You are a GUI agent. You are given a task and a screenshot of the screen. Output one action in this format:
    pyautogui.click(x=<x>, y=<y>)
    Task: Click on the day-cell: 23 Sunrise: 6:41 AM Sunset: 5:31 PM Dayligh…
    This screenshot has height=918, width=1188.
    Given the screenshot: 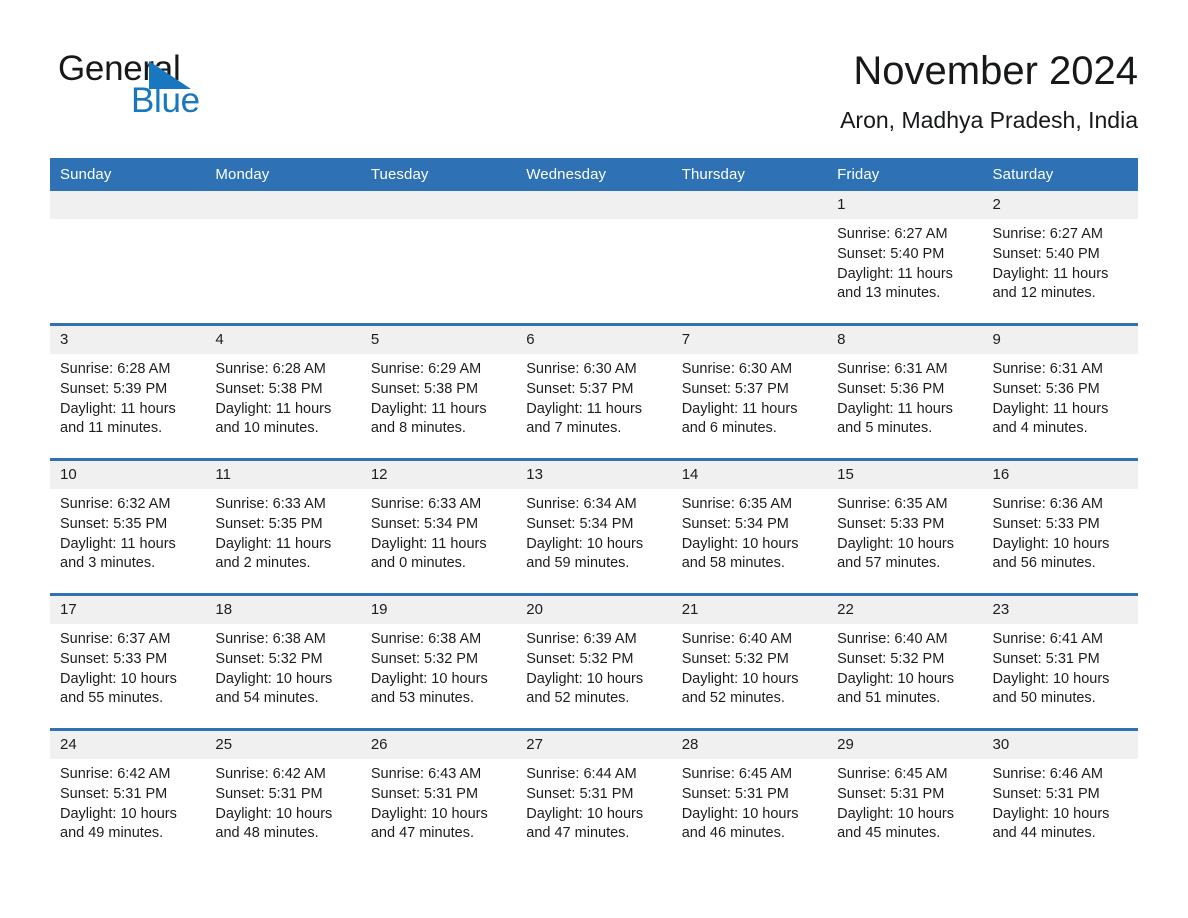 What is the action you would take?
    pyautogui.click(x=1060, y=661)
    